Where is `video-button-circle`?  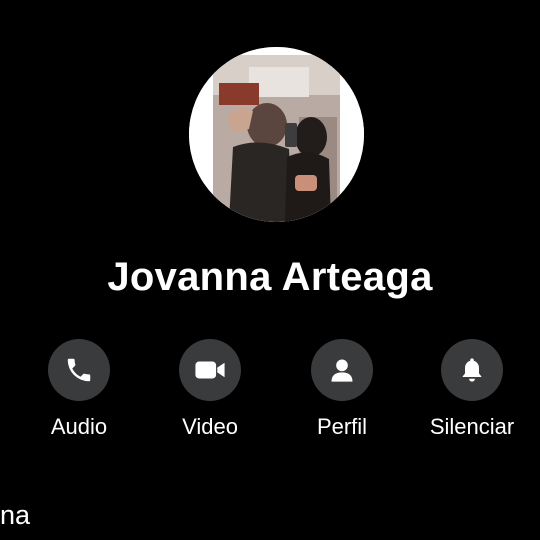
video-button-circle is located at coordinates (210, 370).